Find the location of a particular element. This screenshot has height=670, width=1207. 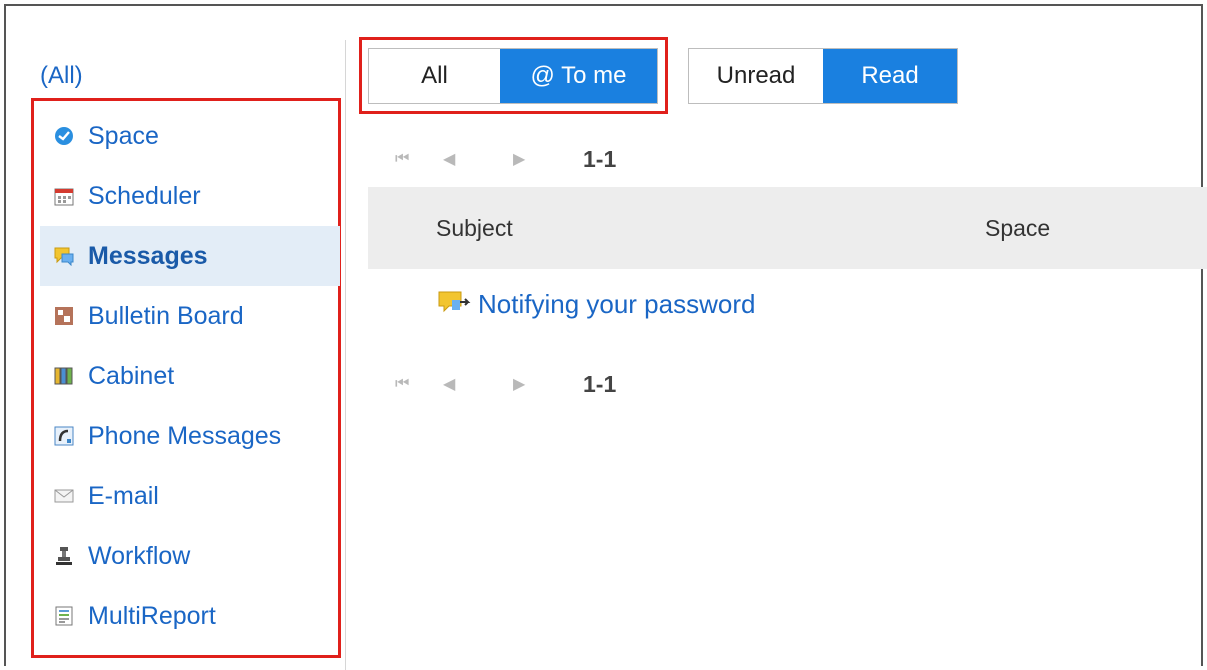

sidebar-item-workflow: Workflow is located at coordinates (190, 556).